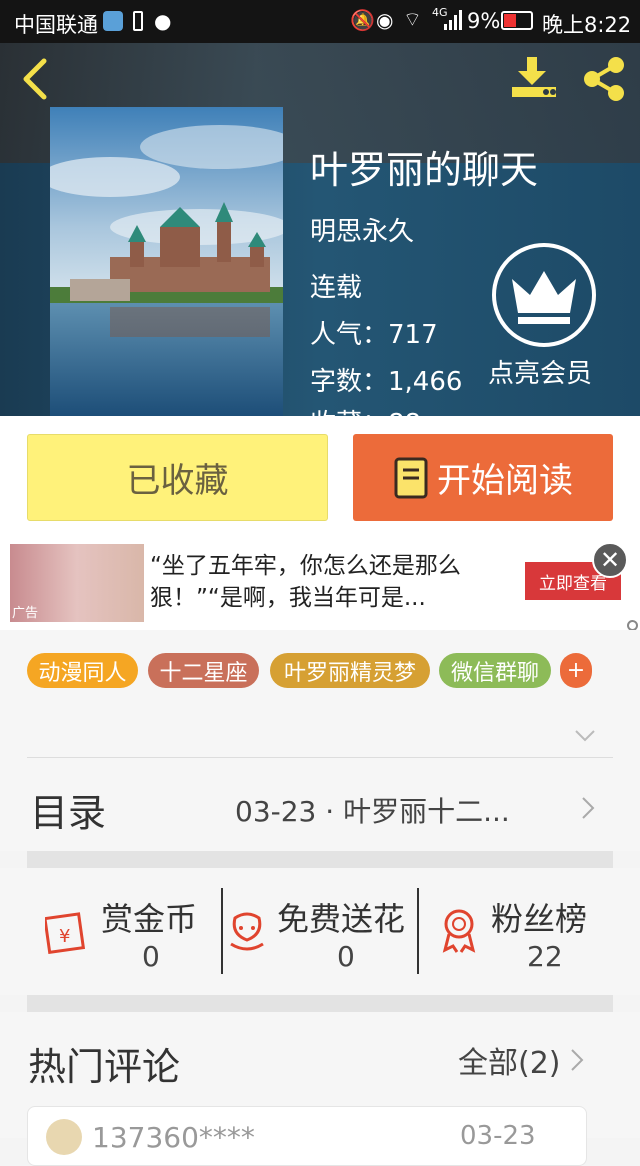  I want to click on book-favorites: 收藏：88, so click(365, 409).